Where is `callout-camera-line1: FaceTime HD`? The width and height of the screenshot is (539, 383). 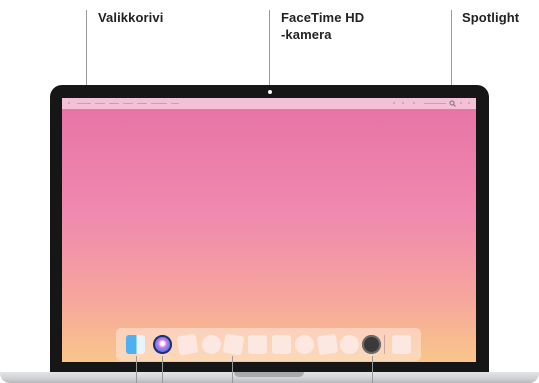 callout-camera-line1: FaceTime HD is located at coordinates (323, 17).